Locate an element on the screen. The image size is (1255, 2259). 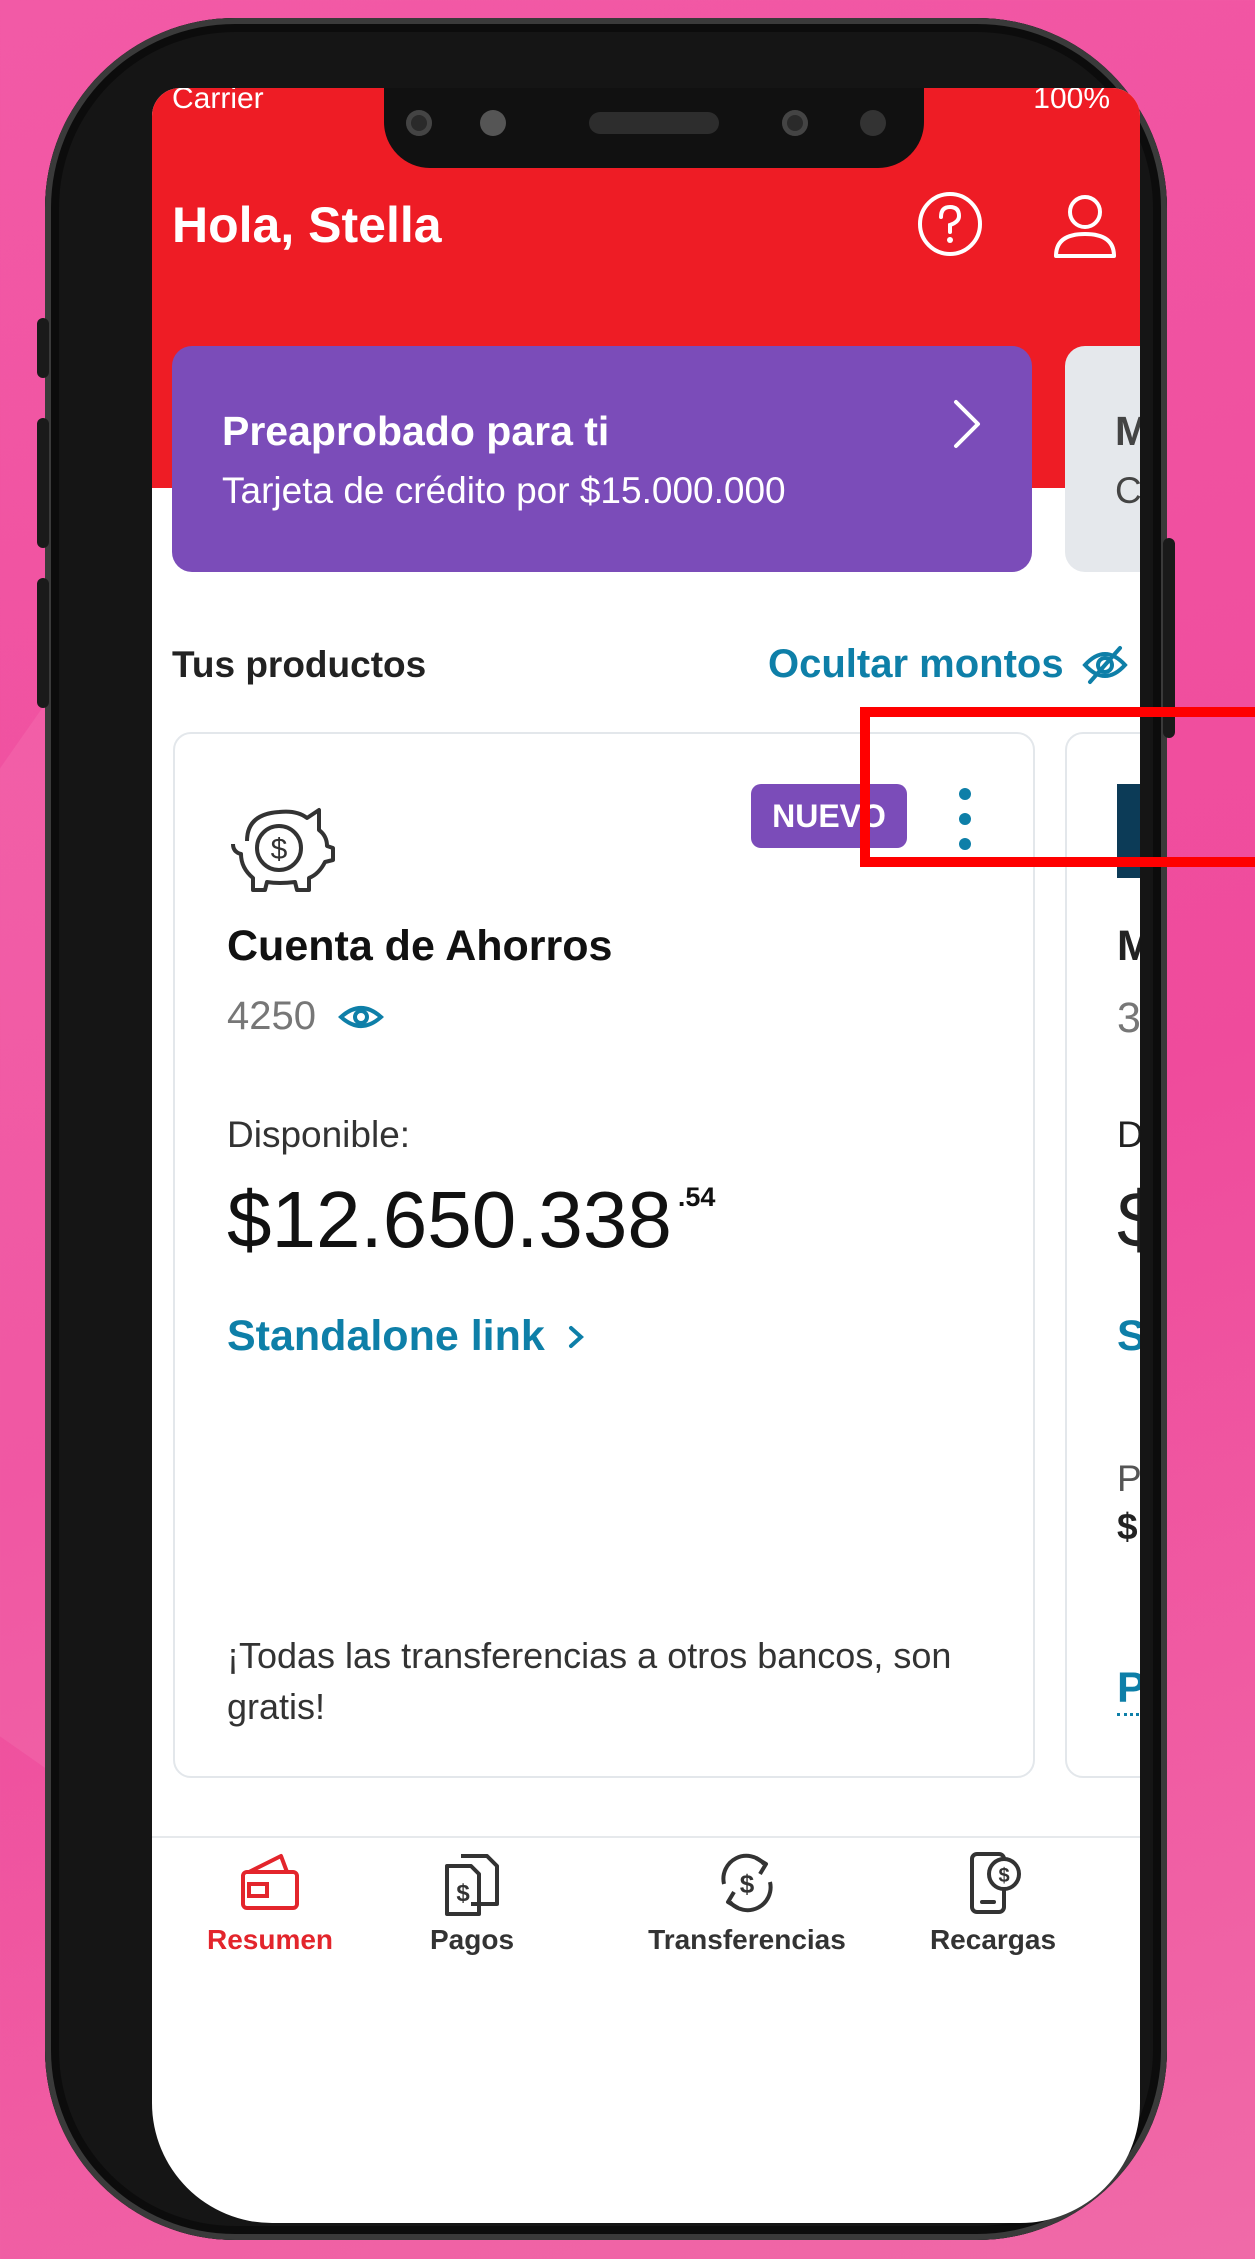
tab-pagos: $ Pagos is located at coordinates (472, 1902).